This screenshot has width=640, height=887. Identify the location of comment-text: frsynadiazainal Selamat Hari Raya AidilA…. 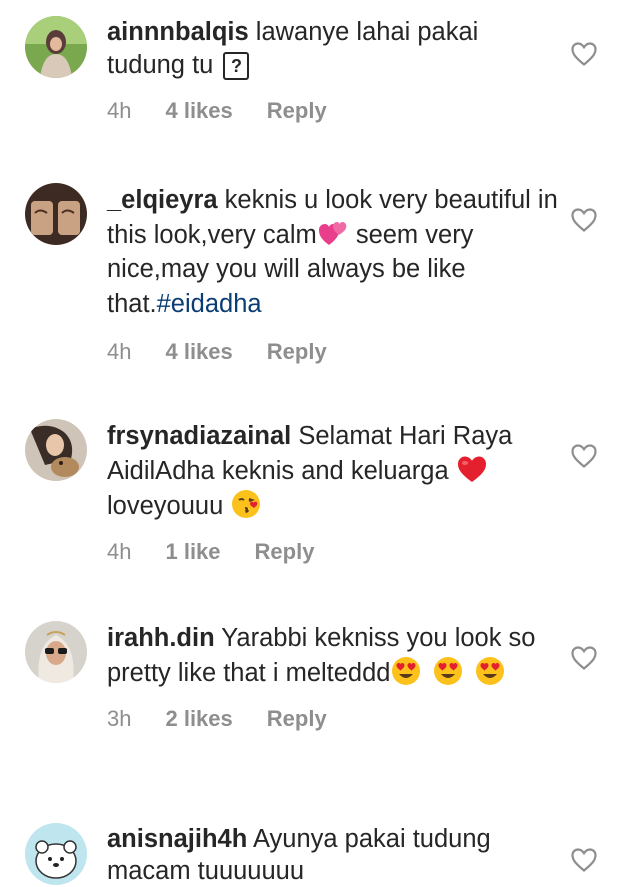
(334, 471).